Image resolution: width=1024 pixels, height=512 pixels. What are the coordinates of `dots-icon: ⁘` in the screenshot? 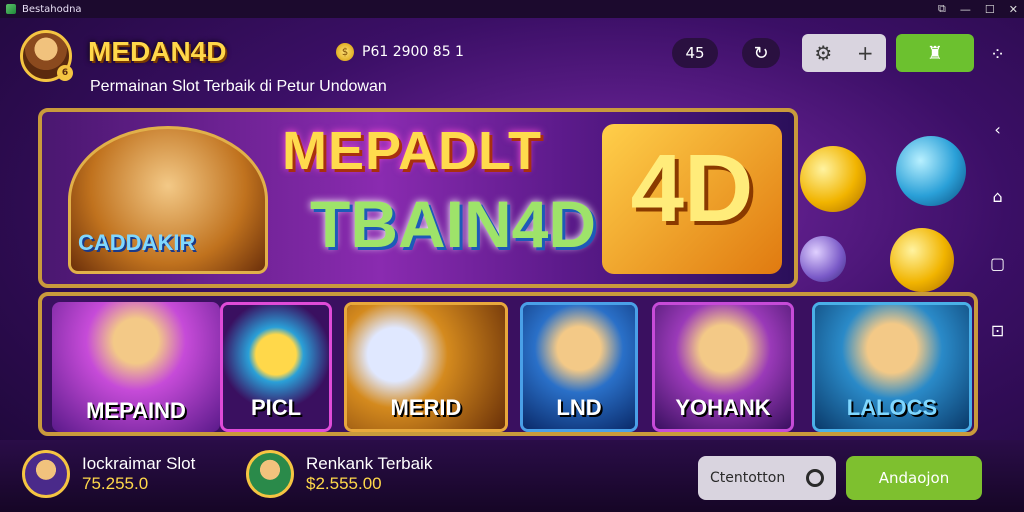 It's located at (998, 54).